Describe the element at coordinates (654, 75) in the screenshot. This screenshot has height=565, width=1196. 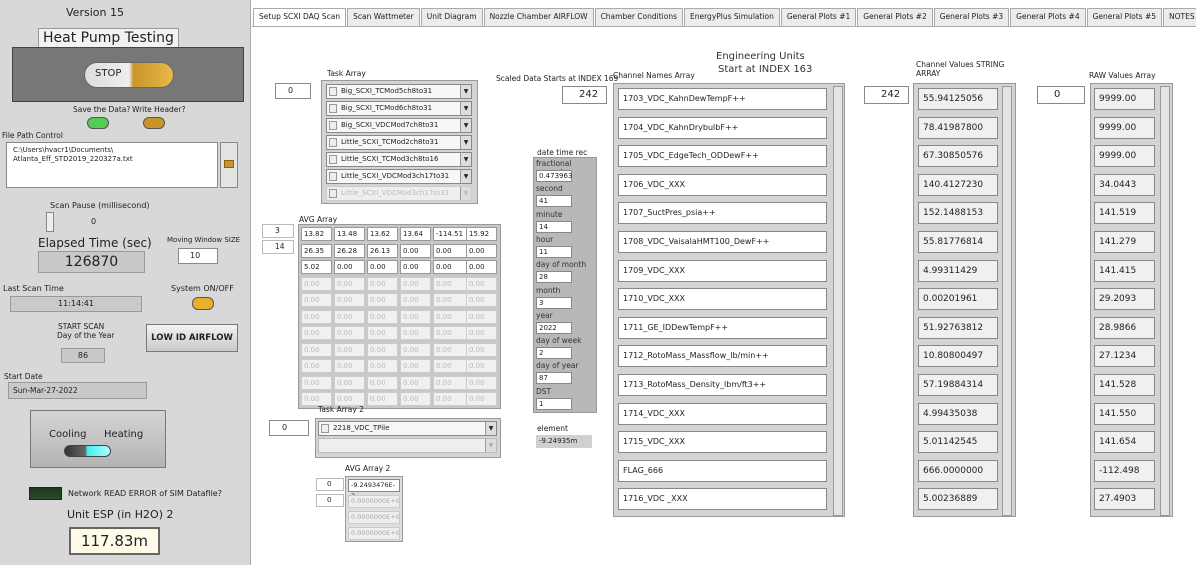
I see `channel-names-label: Channel Names Array` at that location.